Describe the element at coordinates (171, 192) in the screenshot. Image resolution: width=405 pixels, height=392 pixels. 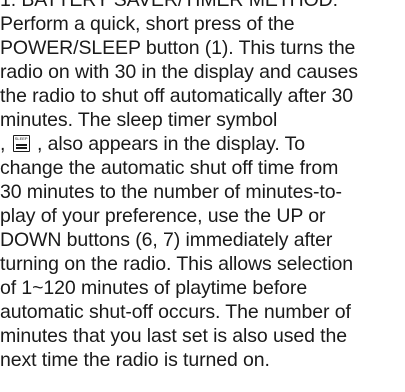
I see `body-line: 30 minutes to the number of minutes-to-` at that location.